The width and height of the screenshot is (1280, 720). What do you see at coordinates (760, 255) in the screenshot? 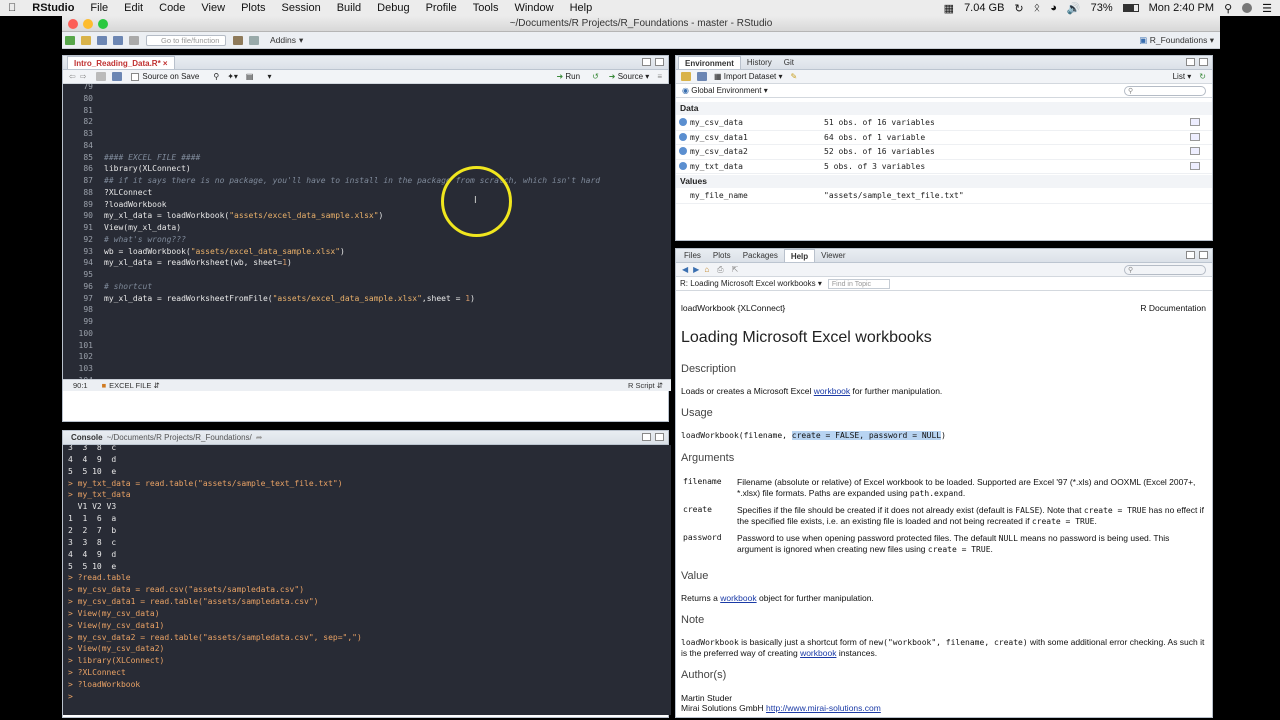
I see `tab-packages: Packages` at bounding box center [760, 255].